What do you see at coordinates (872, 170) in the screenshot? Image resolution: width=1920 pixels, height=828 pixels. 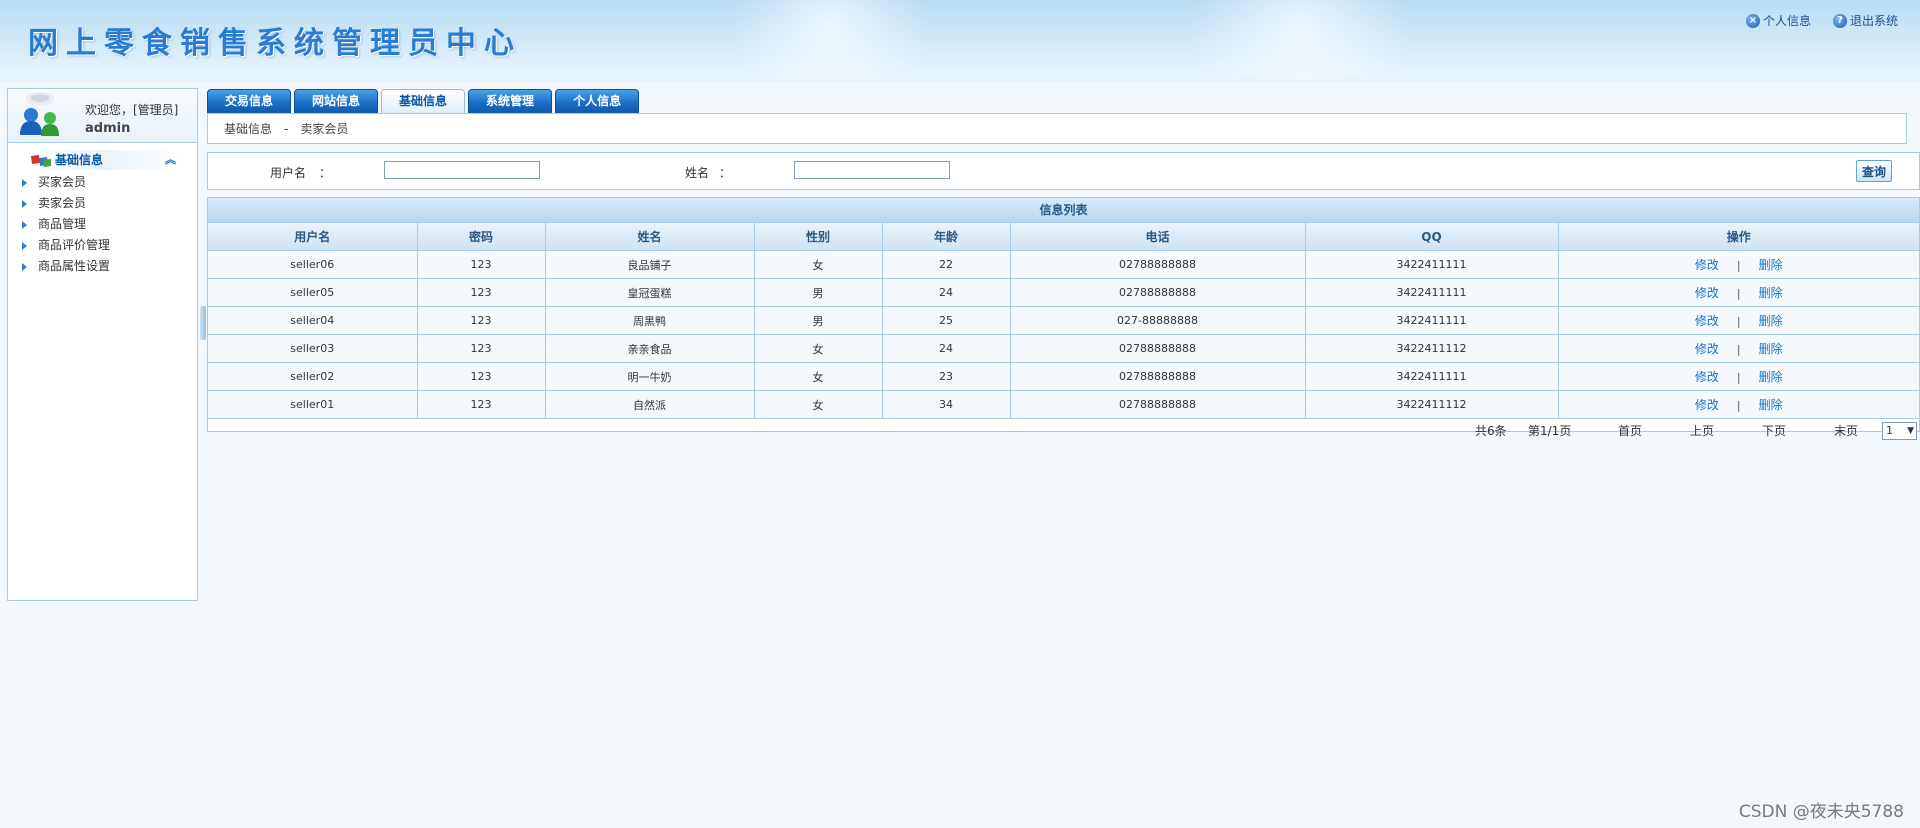 I see `name-input` at bounding box center [872, 170].